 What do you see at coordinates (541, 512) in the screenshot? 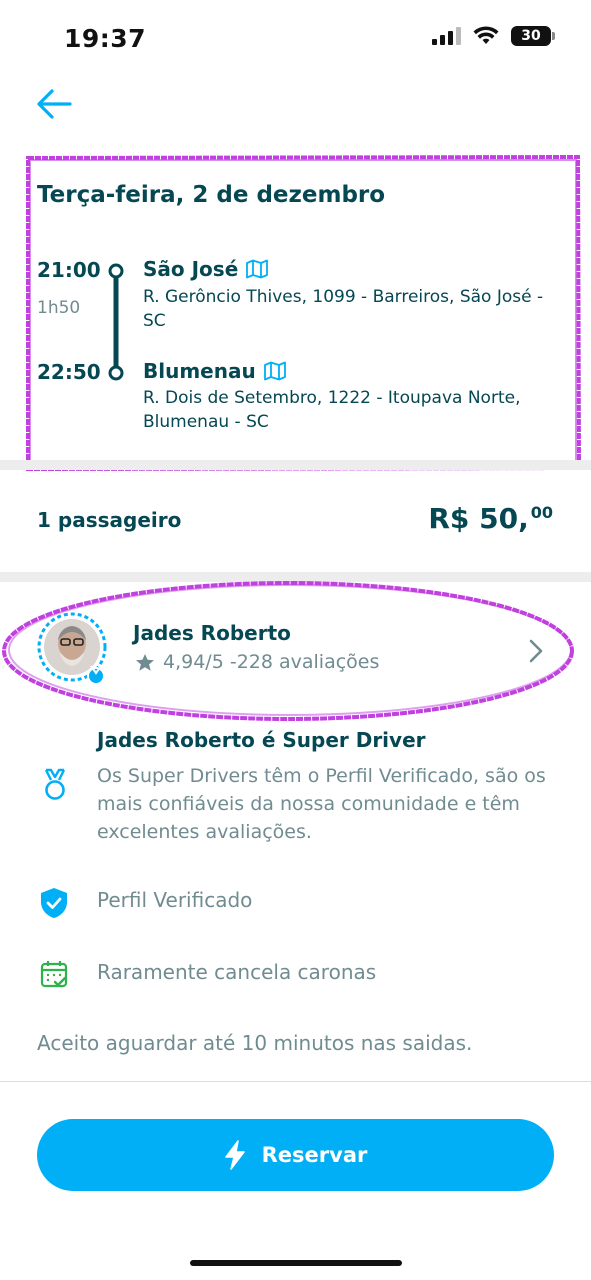
I see `price-cents: 00` at bounding box center [541, 512].